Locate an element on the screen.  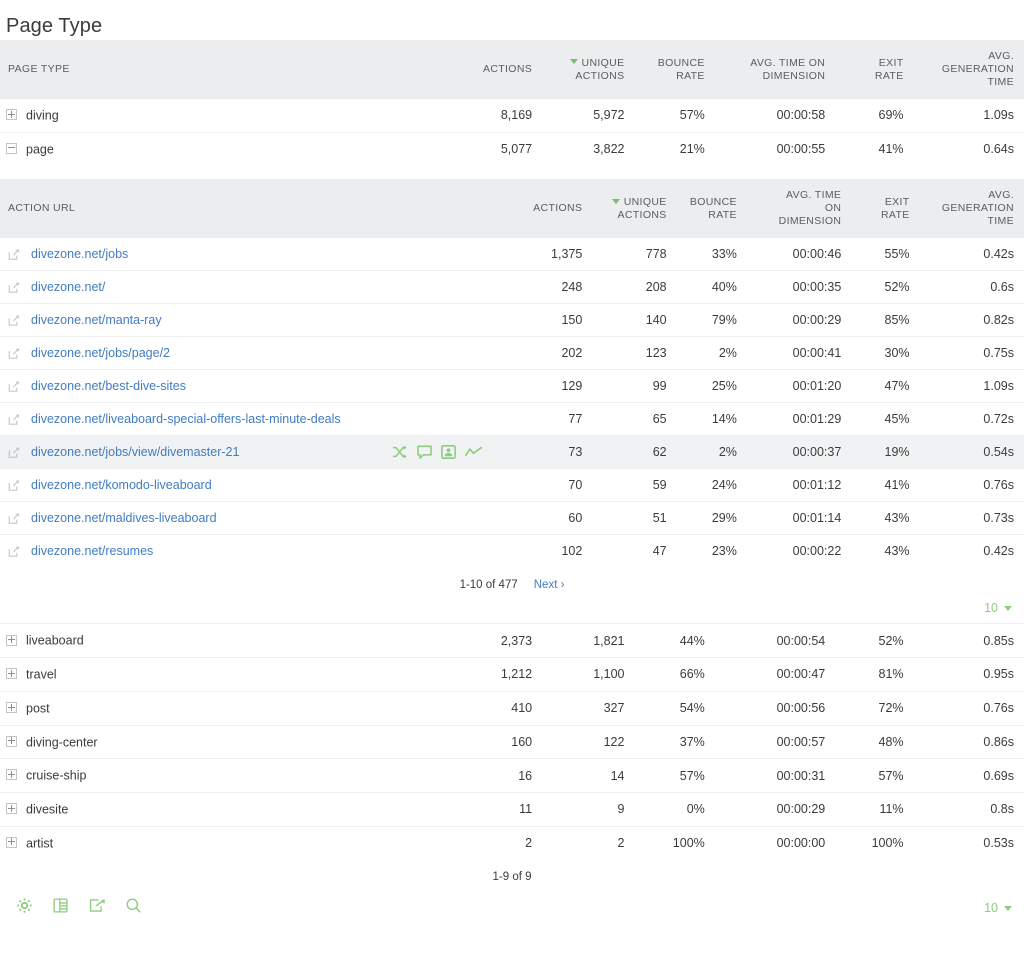
row-evolution-icon is located at coordinates (473, 452).